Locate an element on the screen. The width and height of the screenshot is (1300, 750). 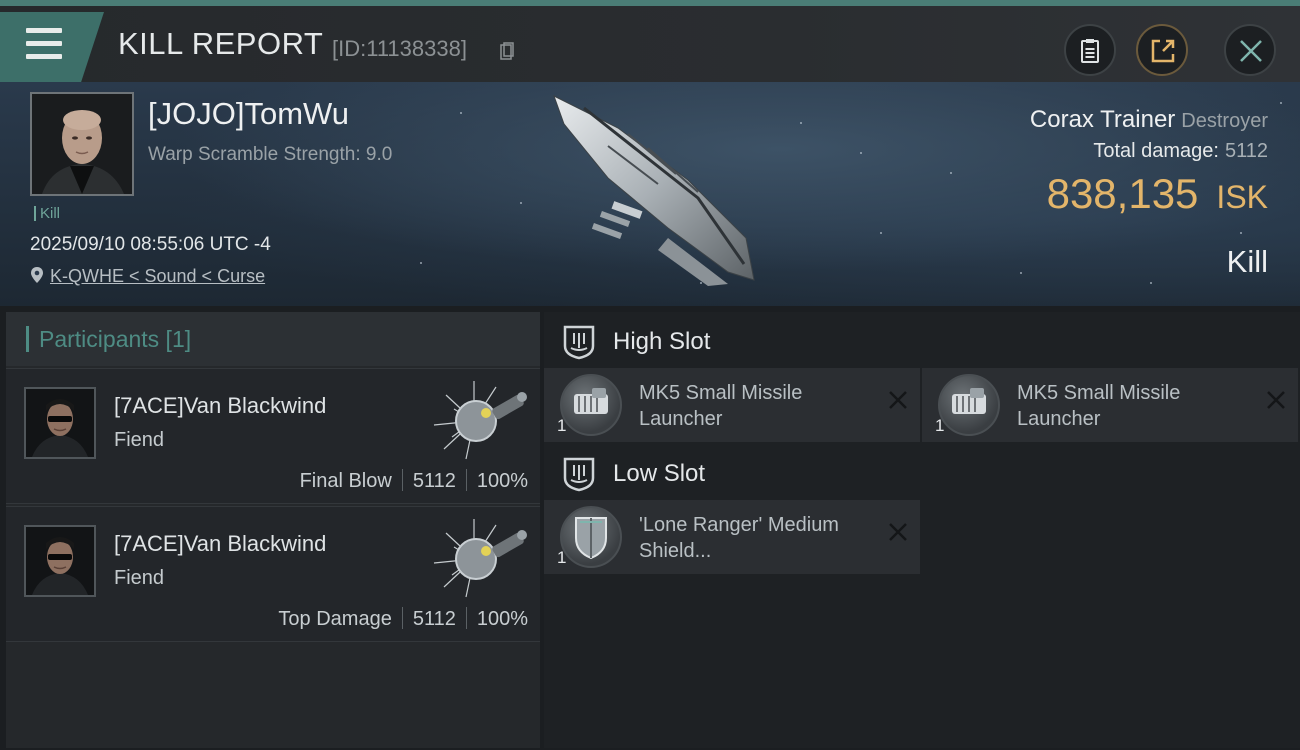
shield-module-icon is located at coordinates (591, 537).